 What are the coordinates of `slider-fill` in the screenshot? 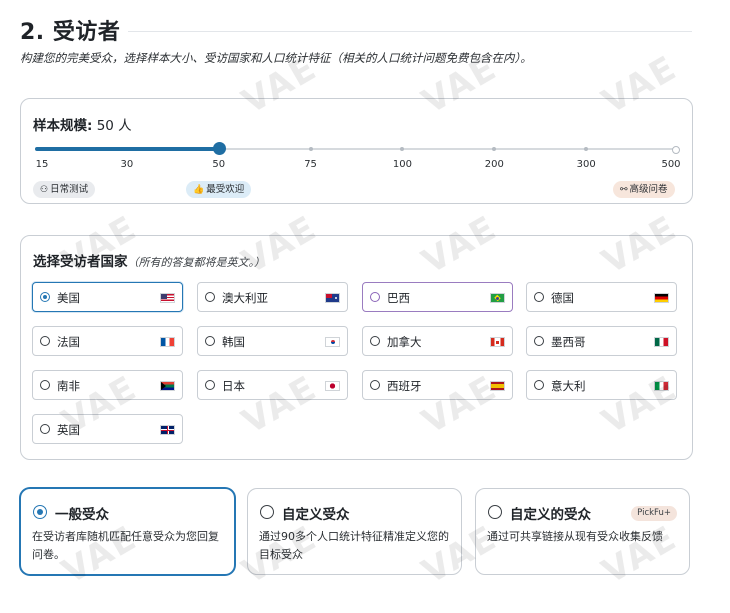 It's located at (127, 149).